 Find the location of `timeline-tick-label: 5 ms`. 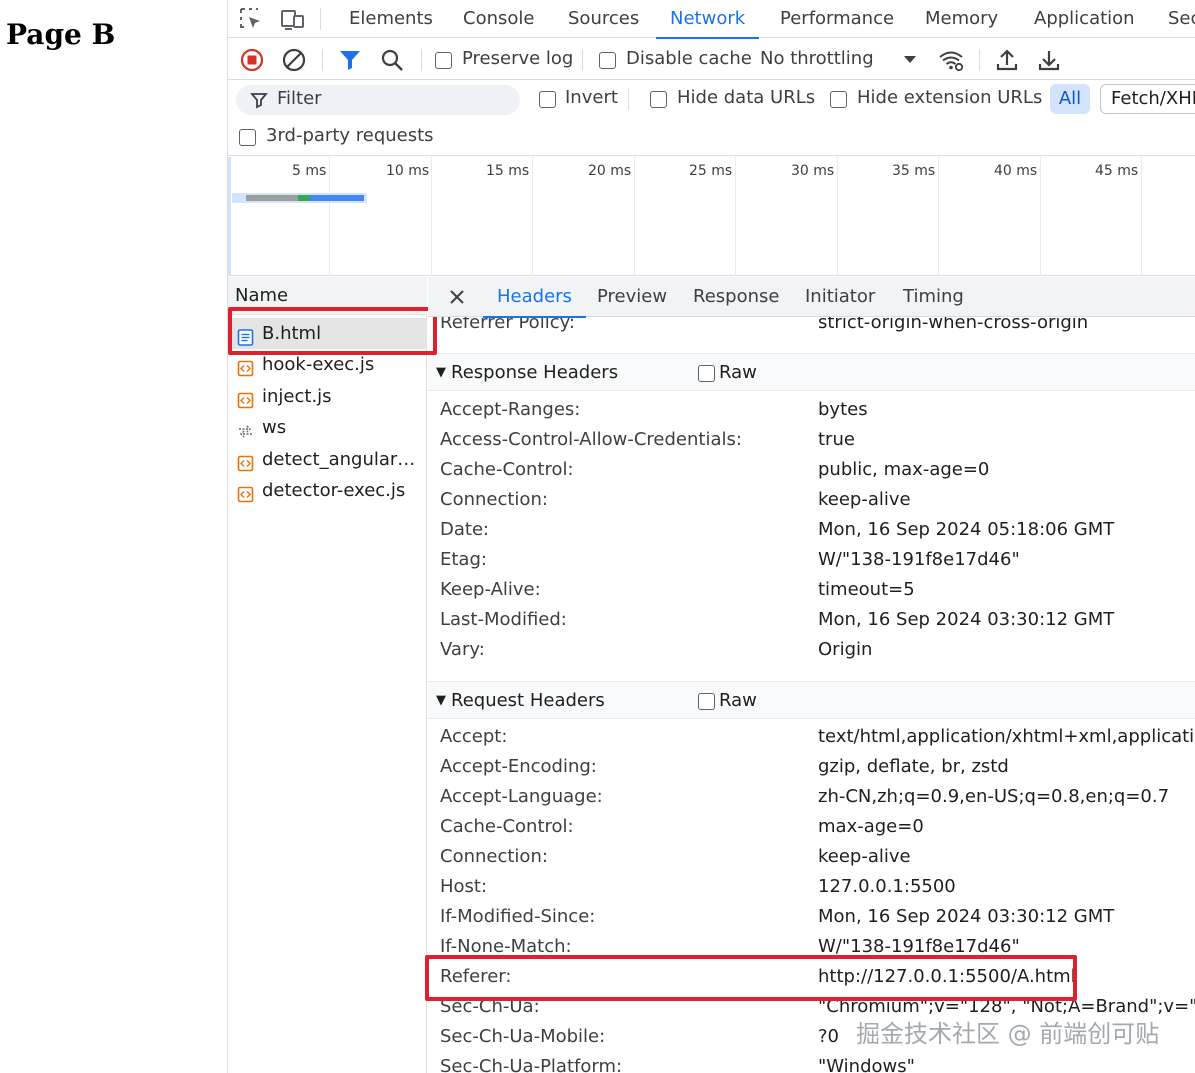

timeline-tick-label: 5 ms is located at coordinates (309, 171).